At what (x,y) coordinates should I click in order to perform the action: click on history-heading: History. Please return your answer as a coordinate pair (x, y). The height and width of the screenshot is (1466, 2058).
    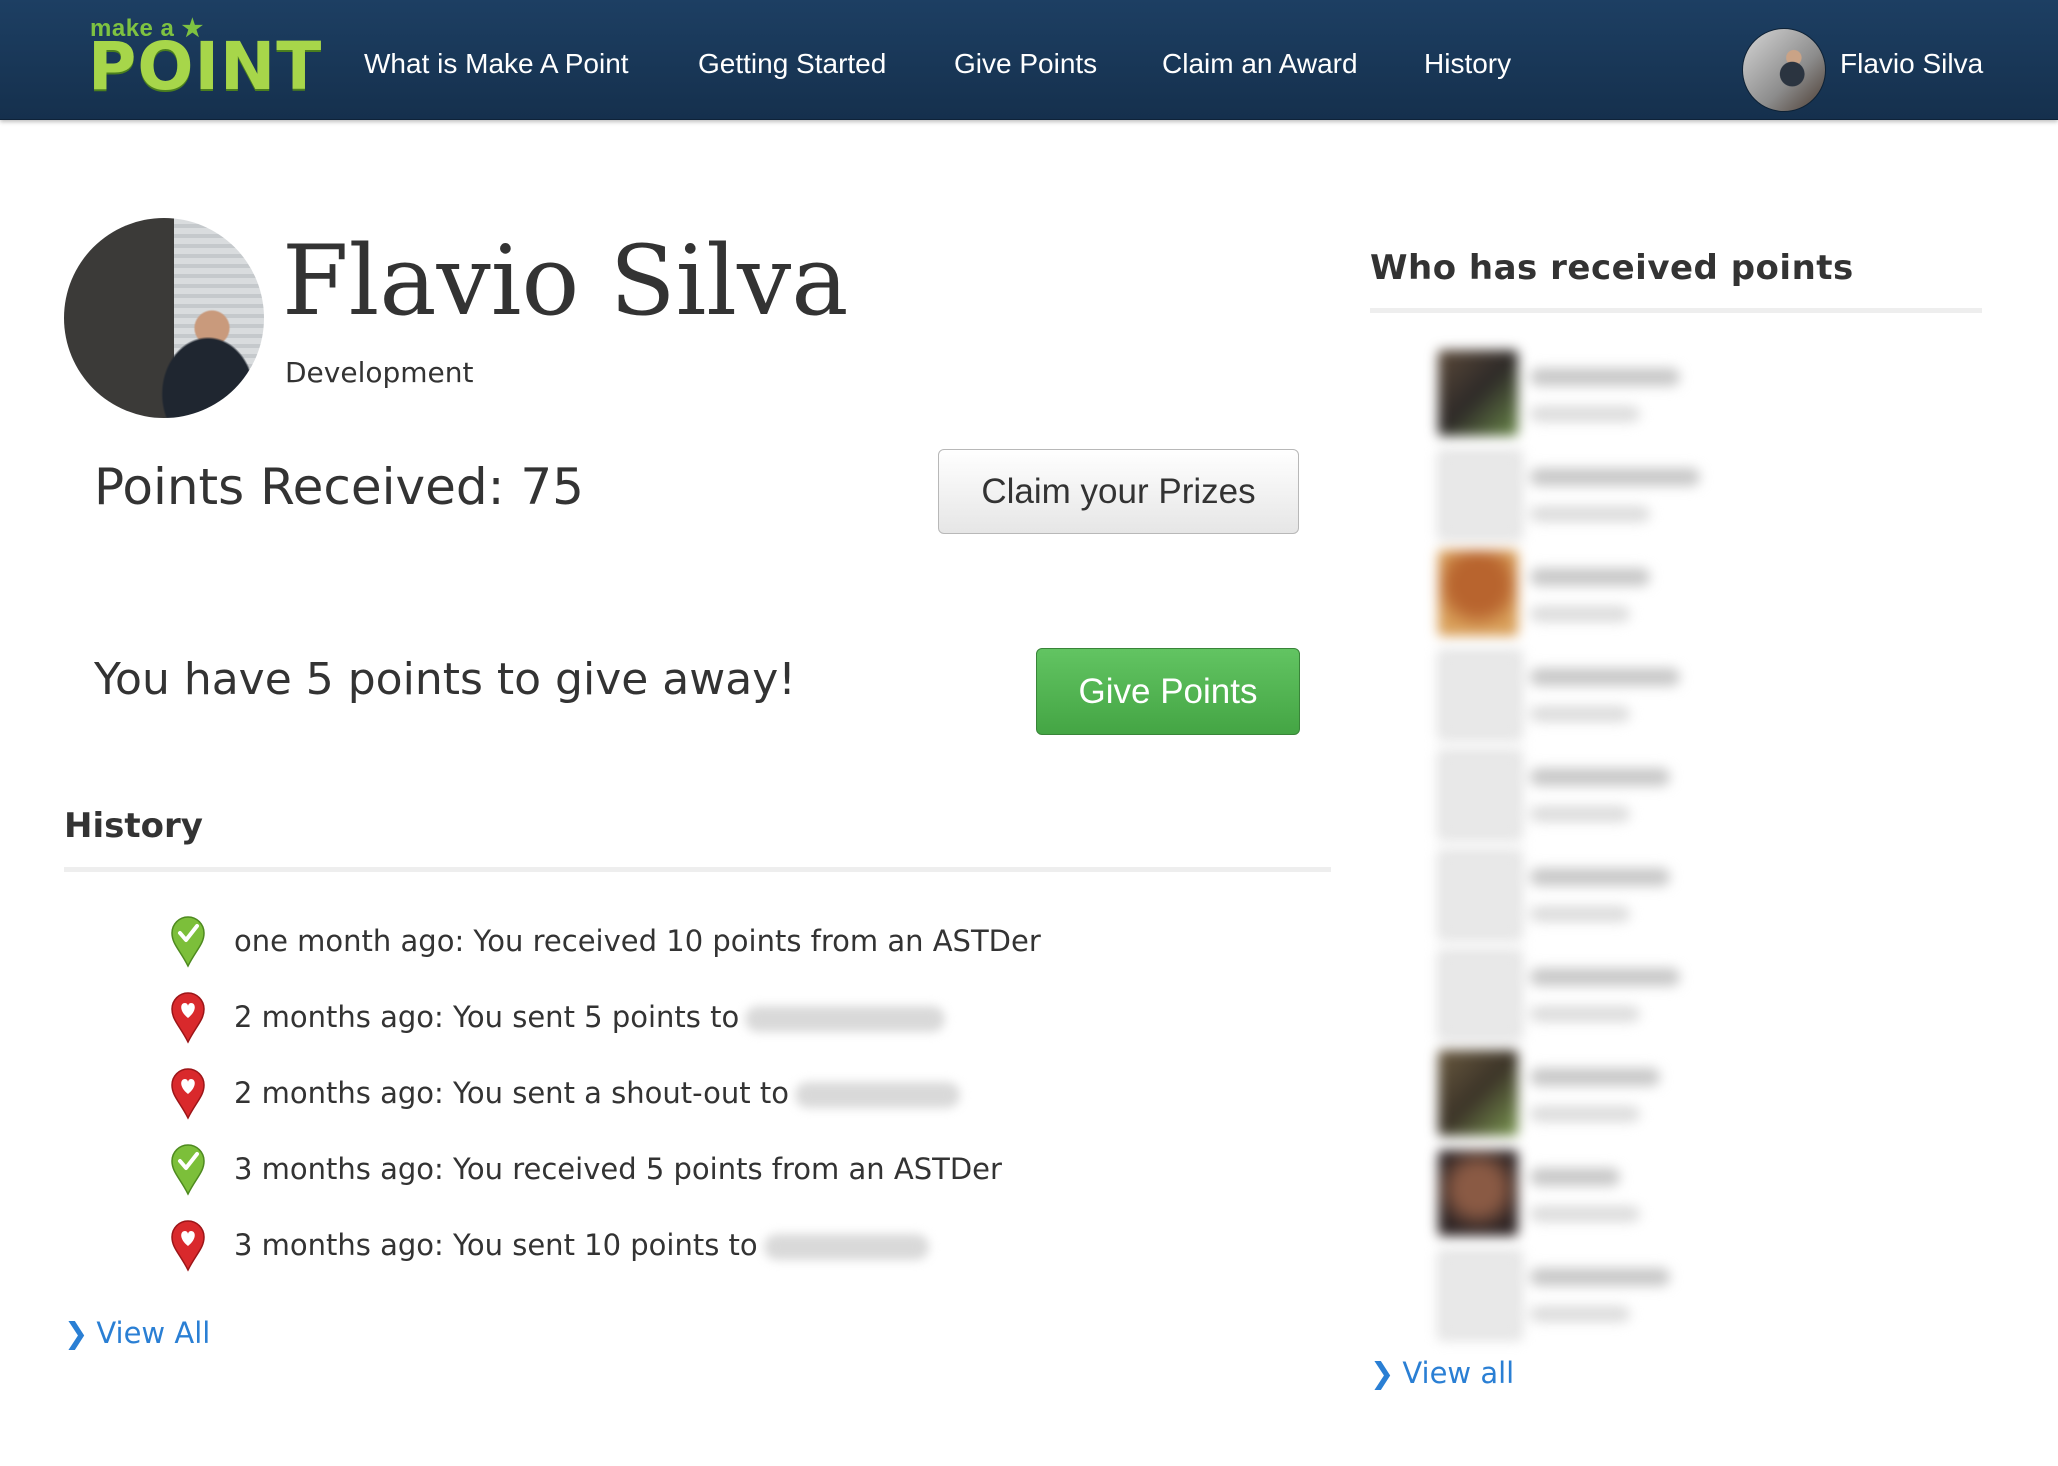
    Looking at the image, I should click on (133, 826).